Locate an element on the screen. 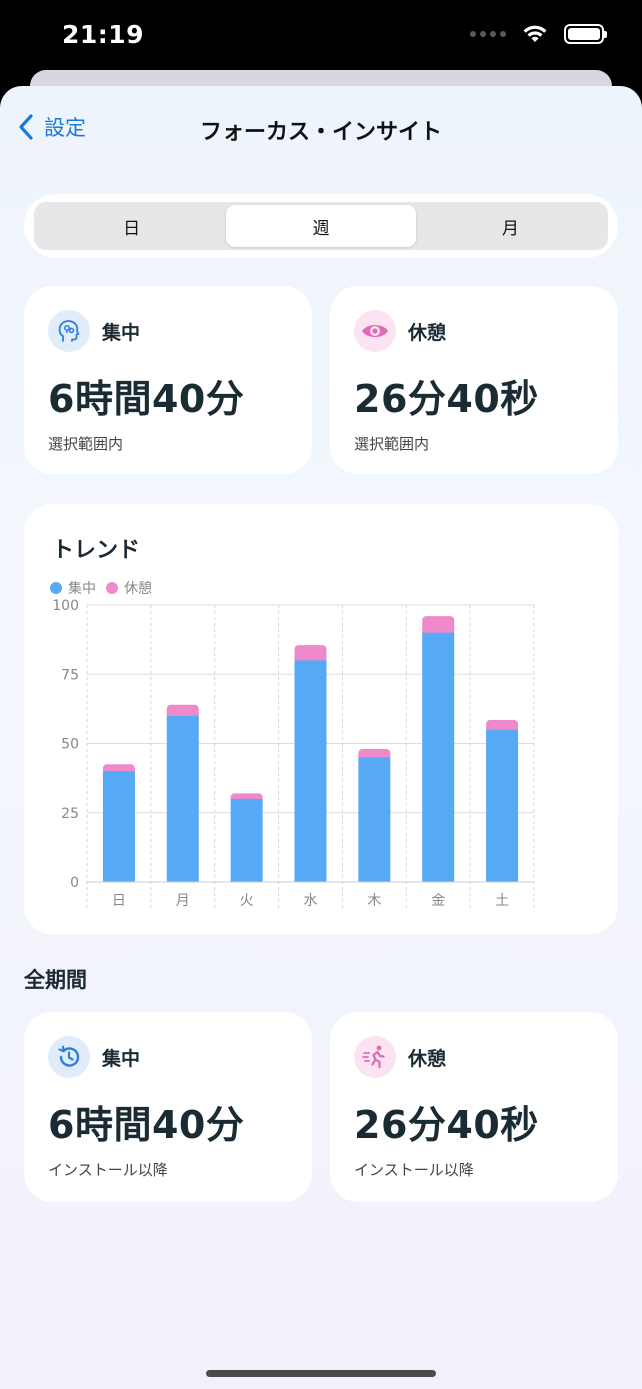 The height and width of the screenshot is (1389, 642). all-time-focus-card: 集中 6時間40分 インストール以降 is located at coordinates (168, 1107).